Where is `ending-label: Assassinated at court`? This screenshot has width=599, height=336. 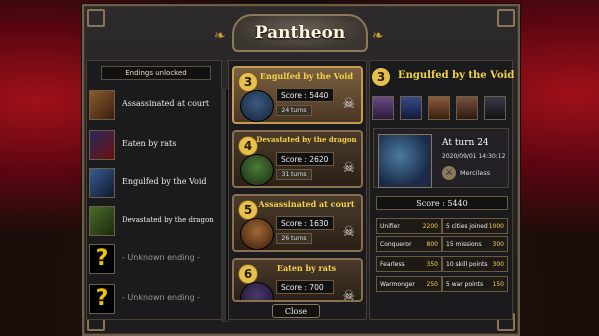
ending-label: Assassinated at court is located at coordinates (166, 103).